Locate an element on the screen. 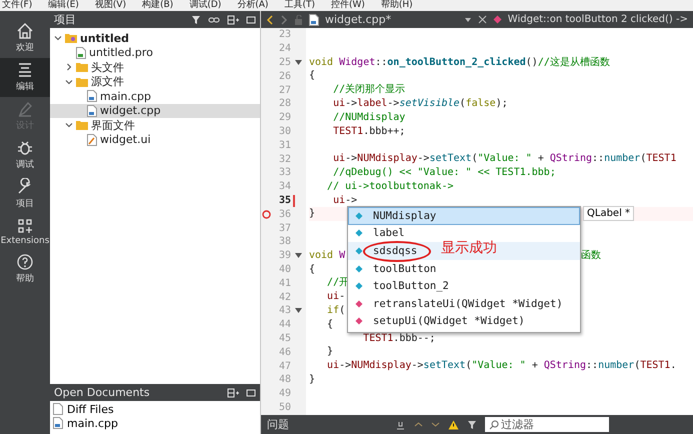 The height and width of the screenshot is (434, 693). line-number: 26 is located at coordinates (284, 76).